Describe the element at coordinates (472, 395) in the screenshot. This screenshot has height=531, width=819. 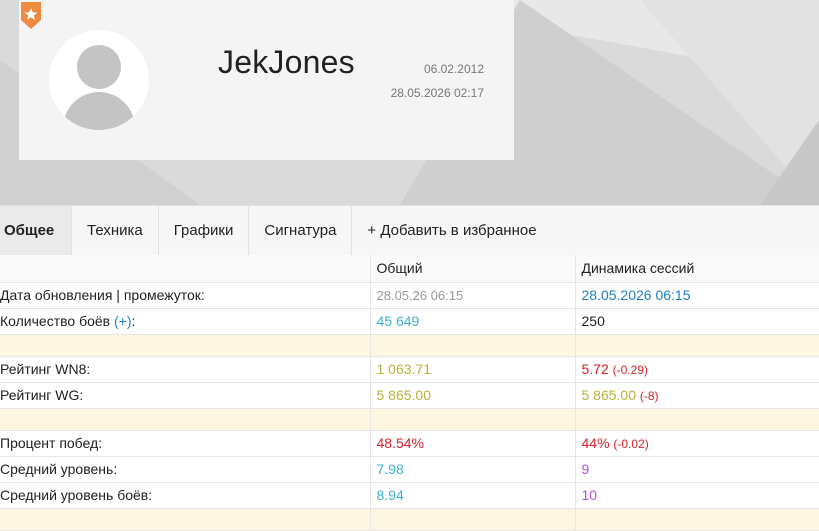
I see `wg-overall-value: 5 865.00` at that location.